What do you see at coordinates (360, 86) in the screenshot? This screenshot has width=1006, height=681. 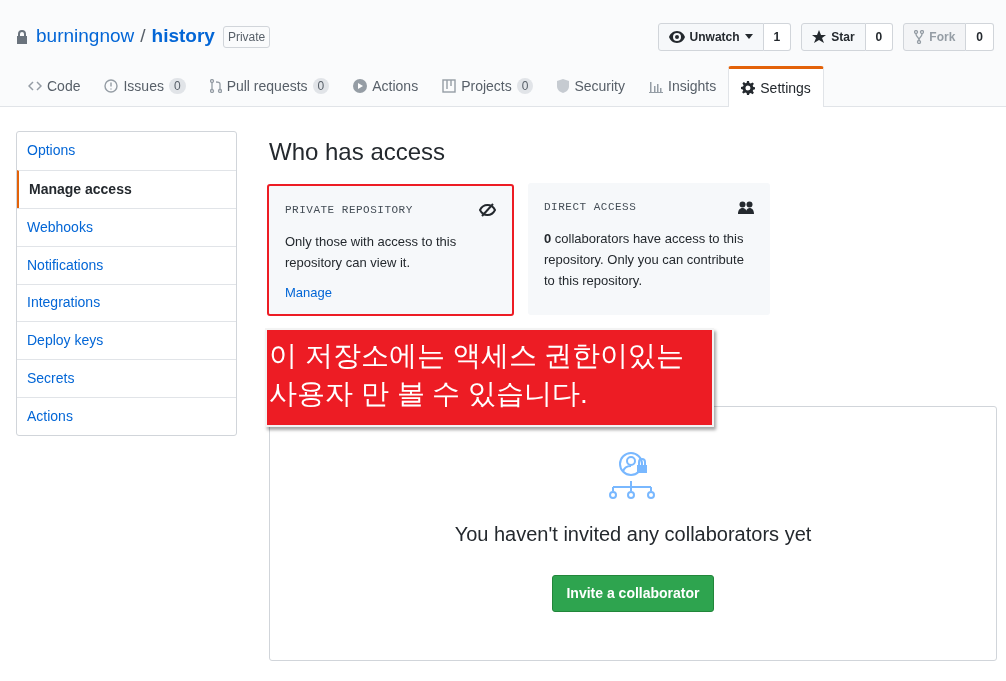 I see `play-icon` at bounding box center [360, 86].